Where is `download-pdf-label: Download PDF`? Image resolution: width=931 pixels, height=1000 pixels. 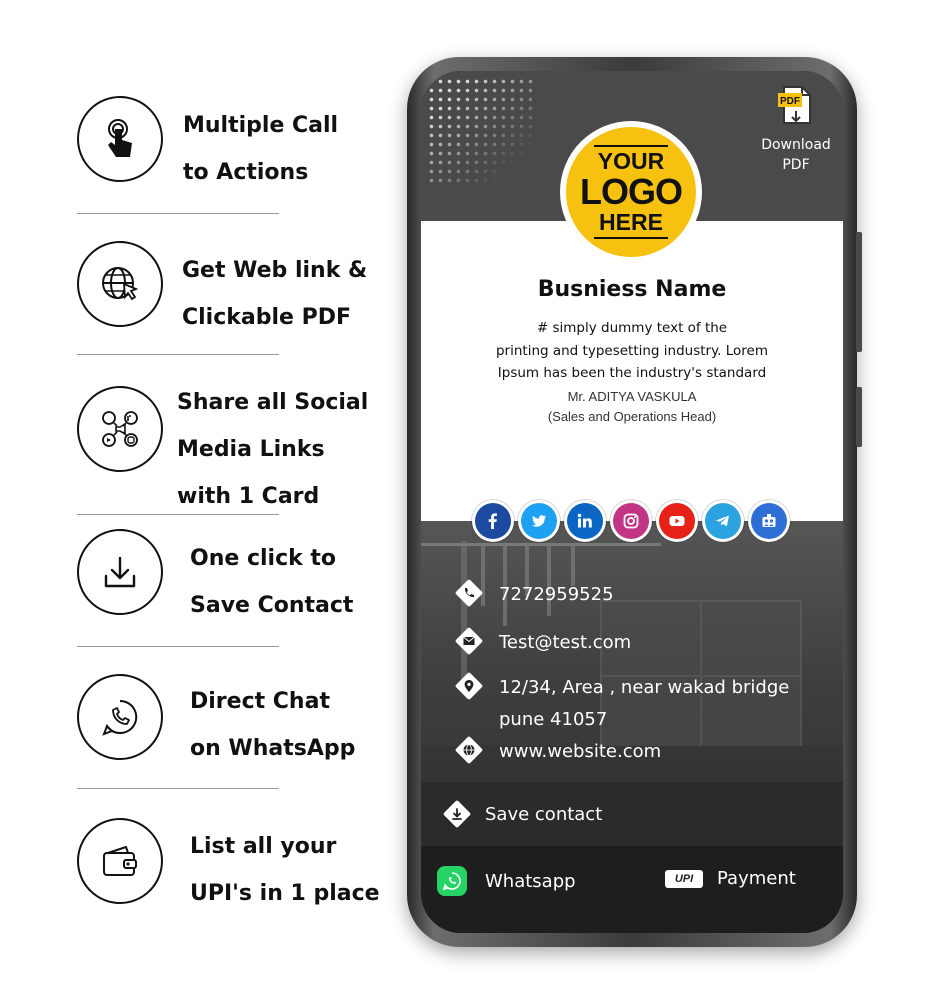 download-pdf-label: Download PDF is located at coordinates (796, 155).